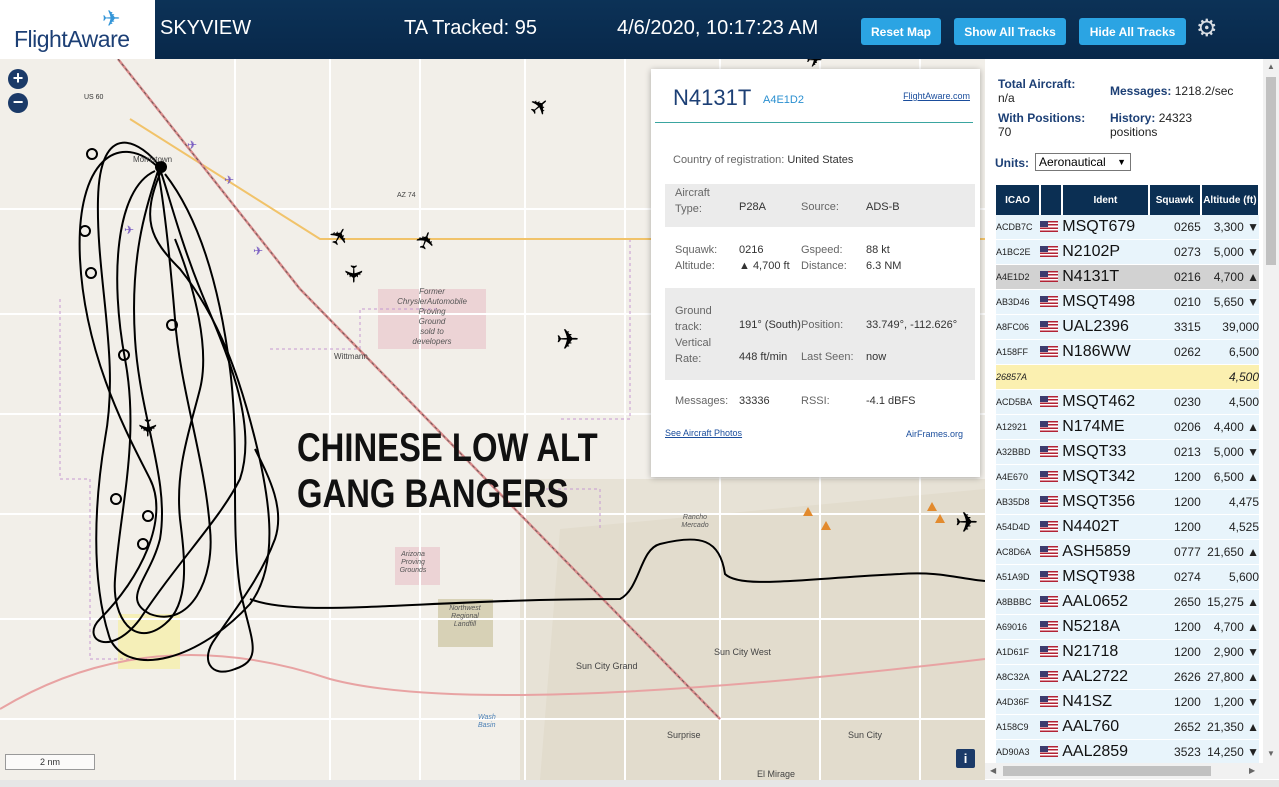 The width and height of the screenshot is (1279, 787). Describe the element at coordinates (752, 207) in the screenshot. I see `popup-type-value: P28A` at that location.